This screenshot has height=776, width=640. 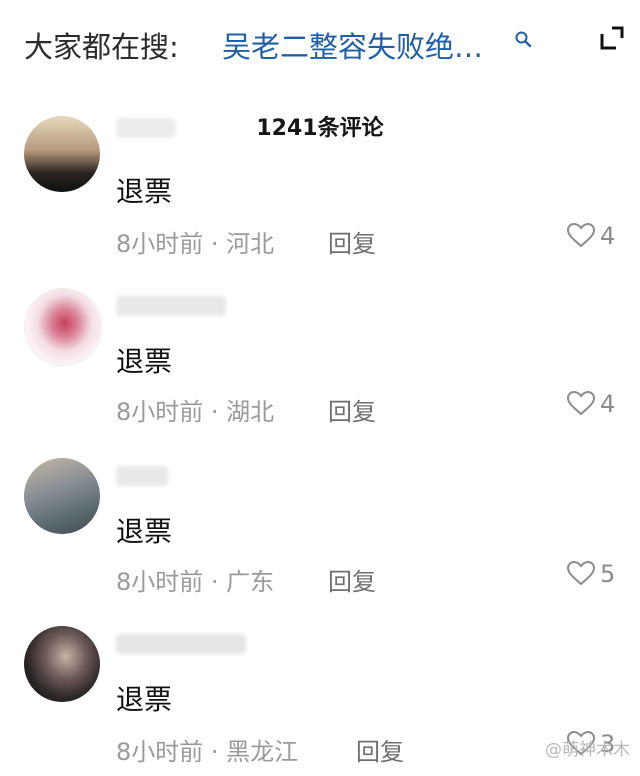 I want to click on comment-location: 黑龙江, so click(x=262, y=752).